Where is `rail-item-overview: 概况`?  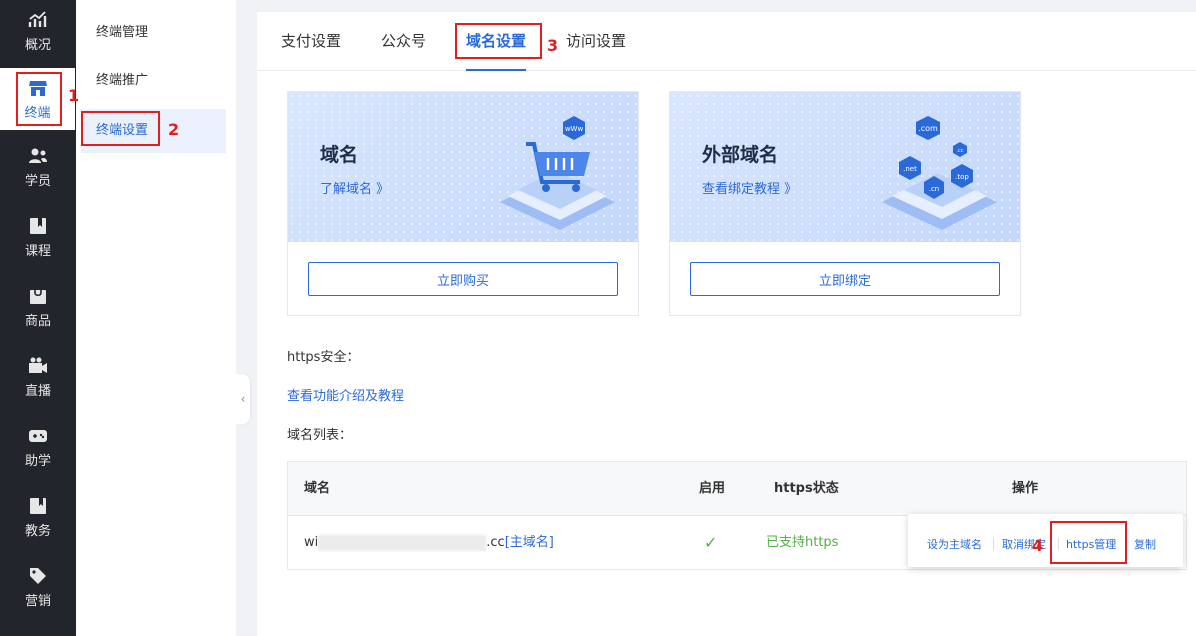
rail-item-overview: 概况 is located at coordinates (38, 31).